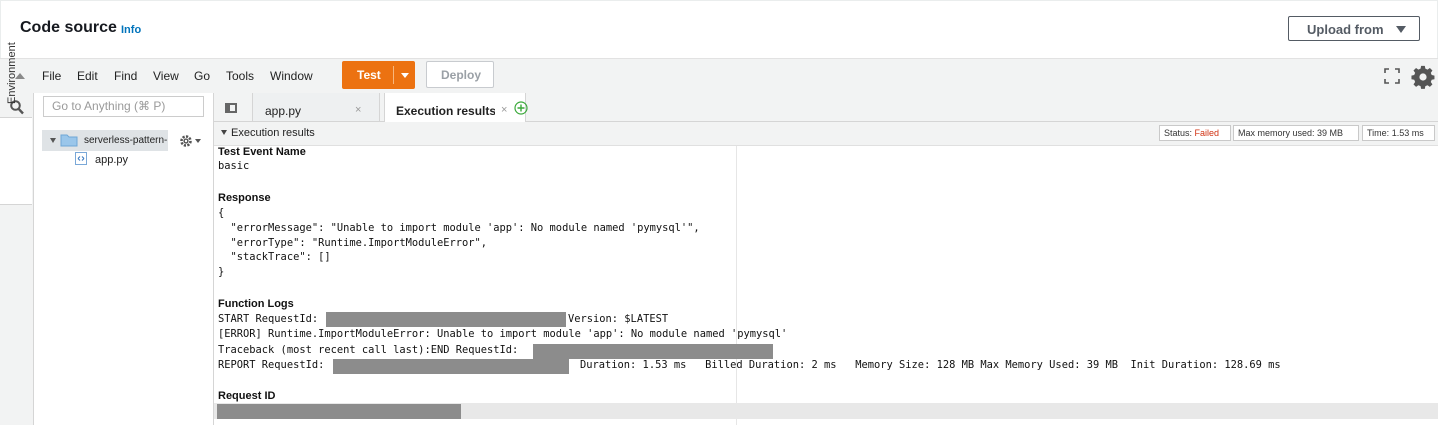 The width and height of the screenshot is (1438, 425). I want to click on memory-label: Max memory used:, so click(1276, 133).